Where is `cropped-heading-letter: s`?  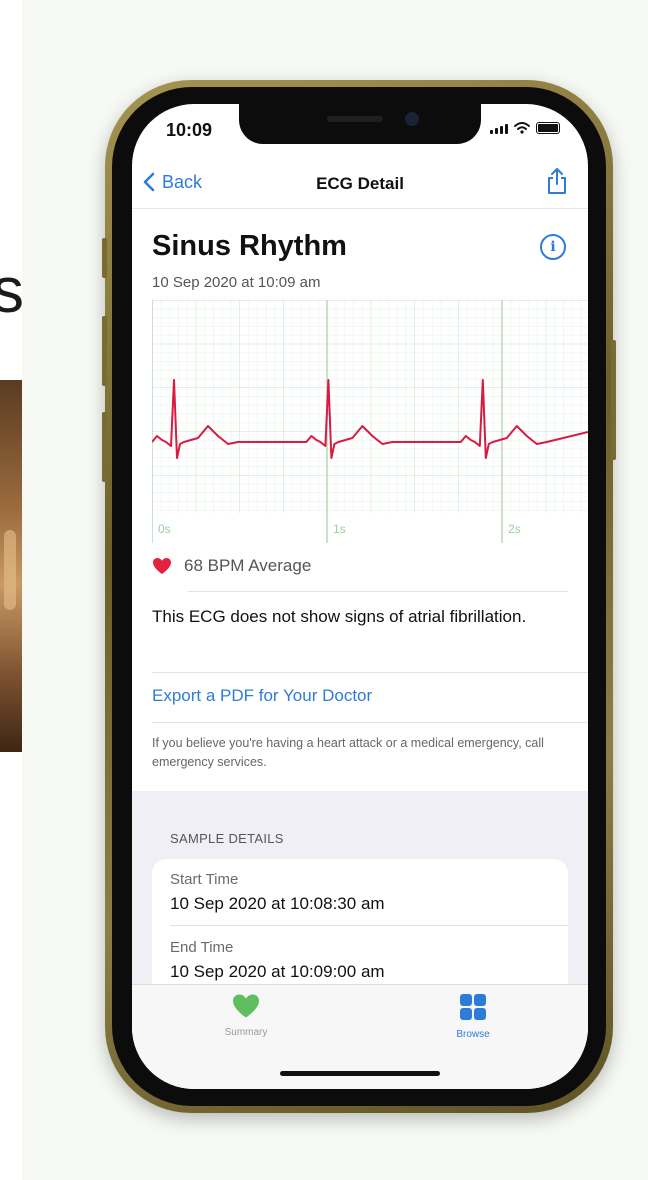 cropped-heading-letter: s is located at coordinates (12, 290).